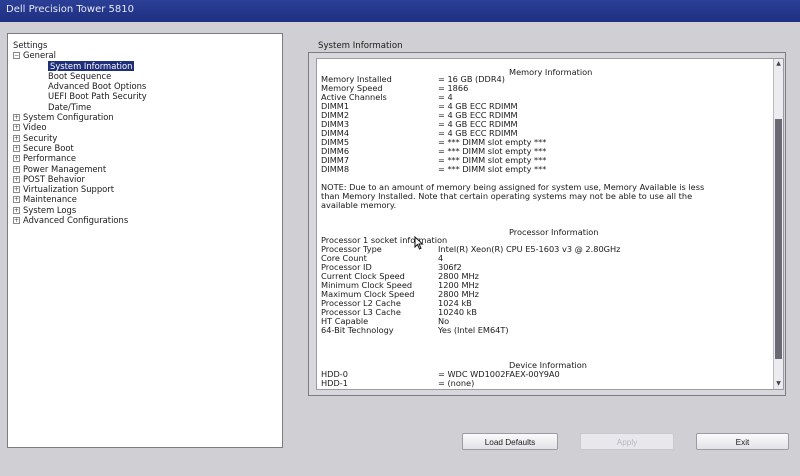 This screenshot has width=800, height=476. What do you see at coordinates (50, 199) in the screenshot?
I see `tree-label: Maintenance` at bounding box center [50, 199].